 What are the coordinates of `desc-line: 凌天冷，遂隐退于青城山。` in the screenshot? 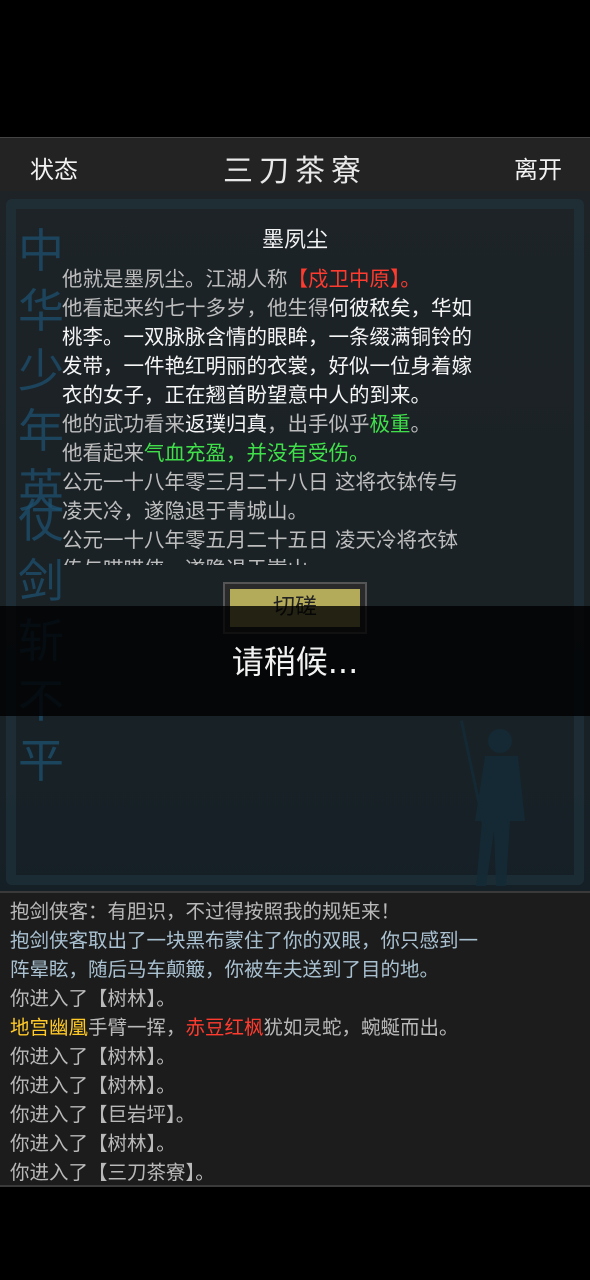 It's located at (185, 511).